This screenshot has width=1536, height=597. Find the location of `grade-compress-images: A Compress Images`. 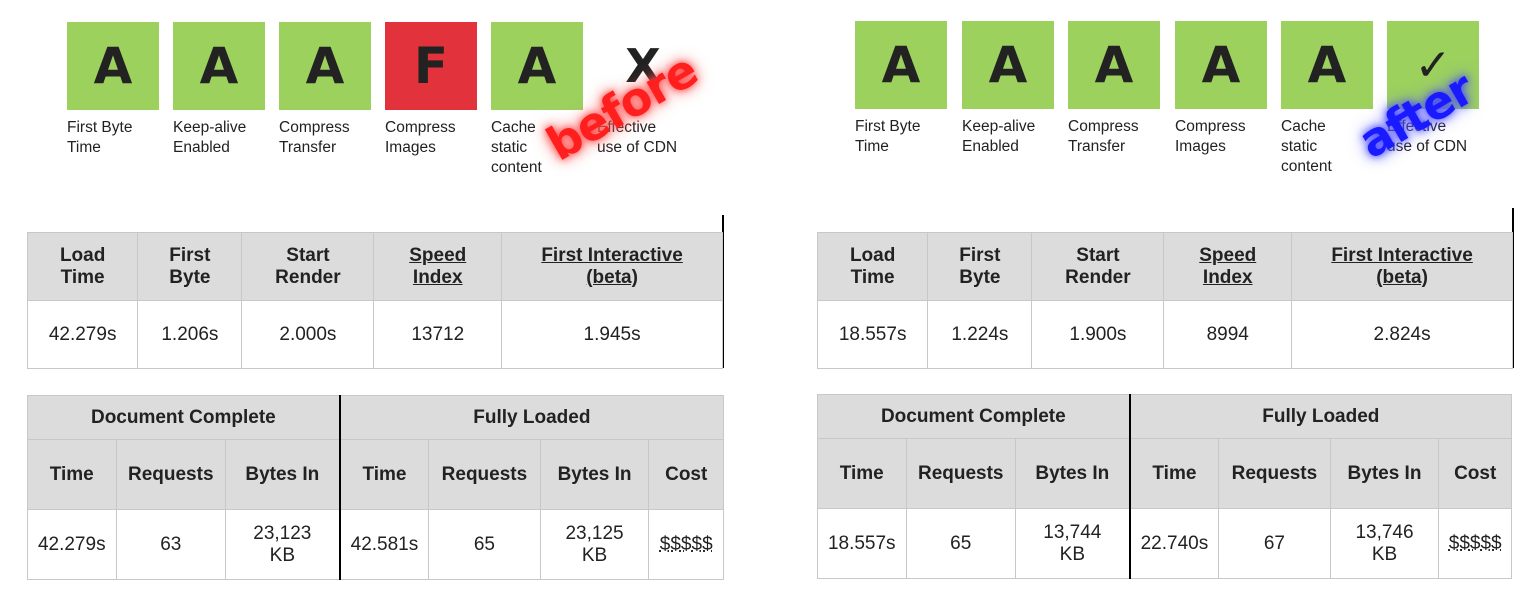

grade-compress-images: A Compress Images is located at coordinates (1221, 89).